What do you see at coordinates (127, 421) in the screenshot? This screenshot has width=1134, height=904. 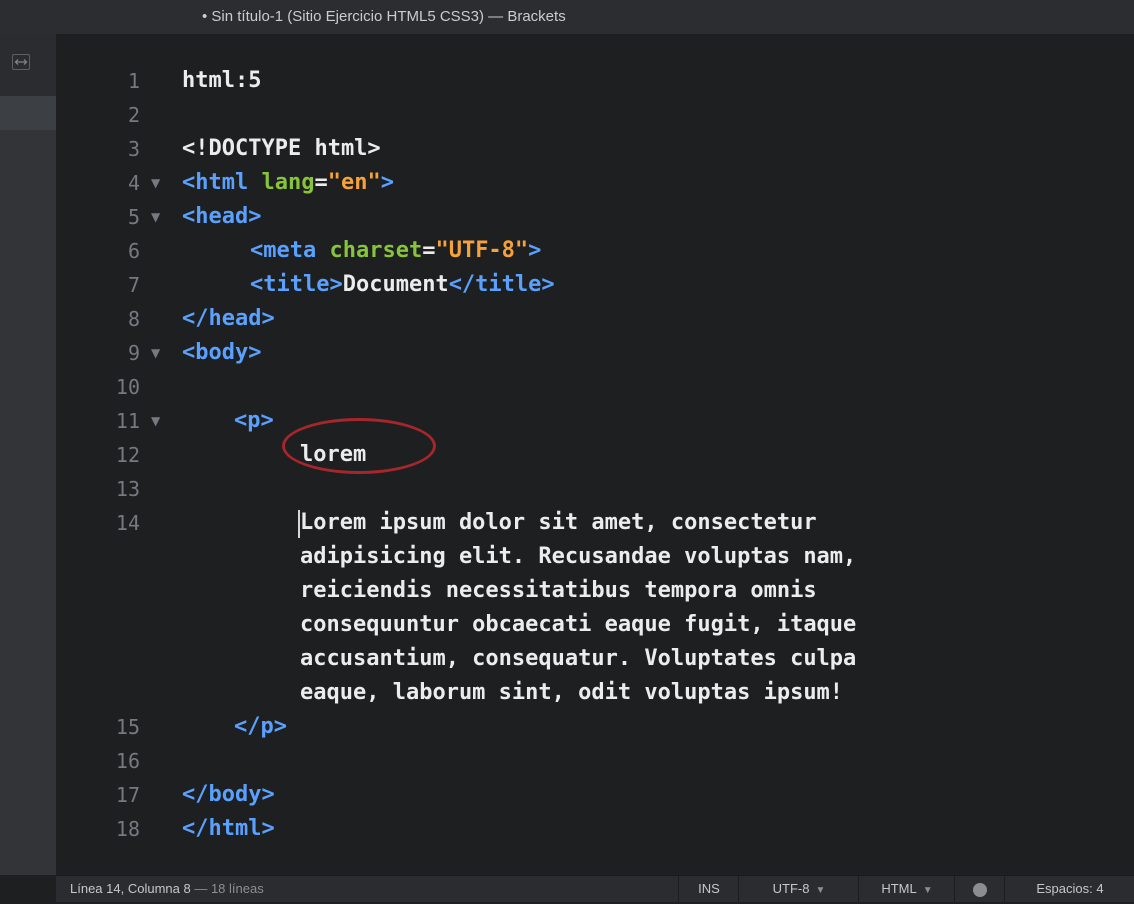 I see `line-number: 11` at bounding box center [127, 421].